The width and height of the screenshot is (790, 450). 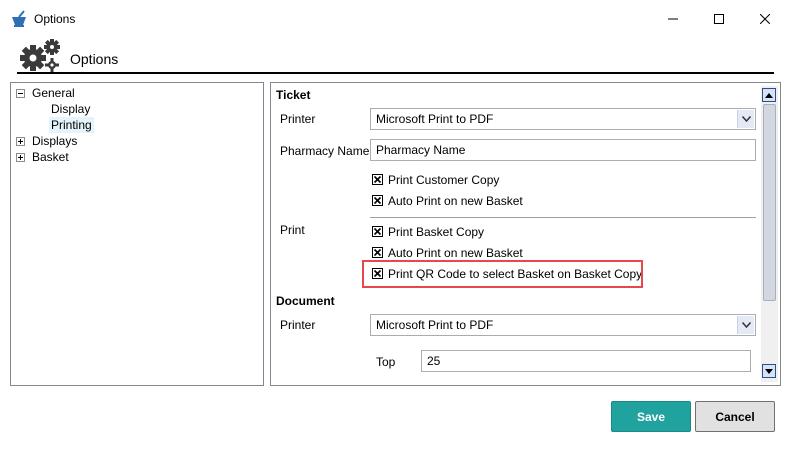 What do you see at coordinates (50, 157) in the screenshot?
I see `tree-item-basket: Basket` at bounding box center [50, 157].